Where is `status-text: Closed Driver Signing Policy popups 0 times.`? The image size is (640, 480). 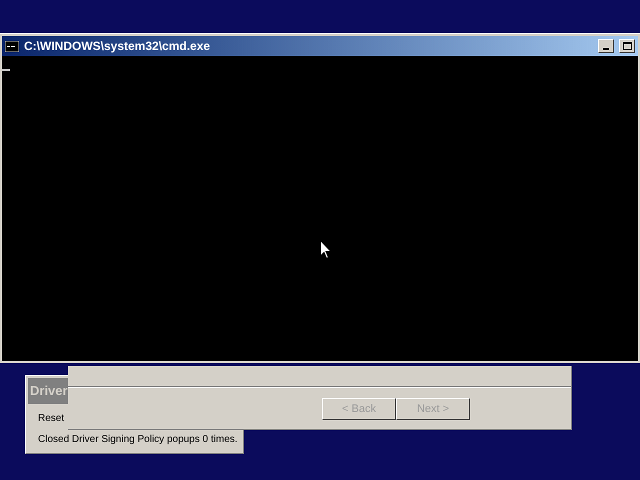
status-text: Closed Driver Signing Policy popups 0 times. is located at coordinates (138, 440).